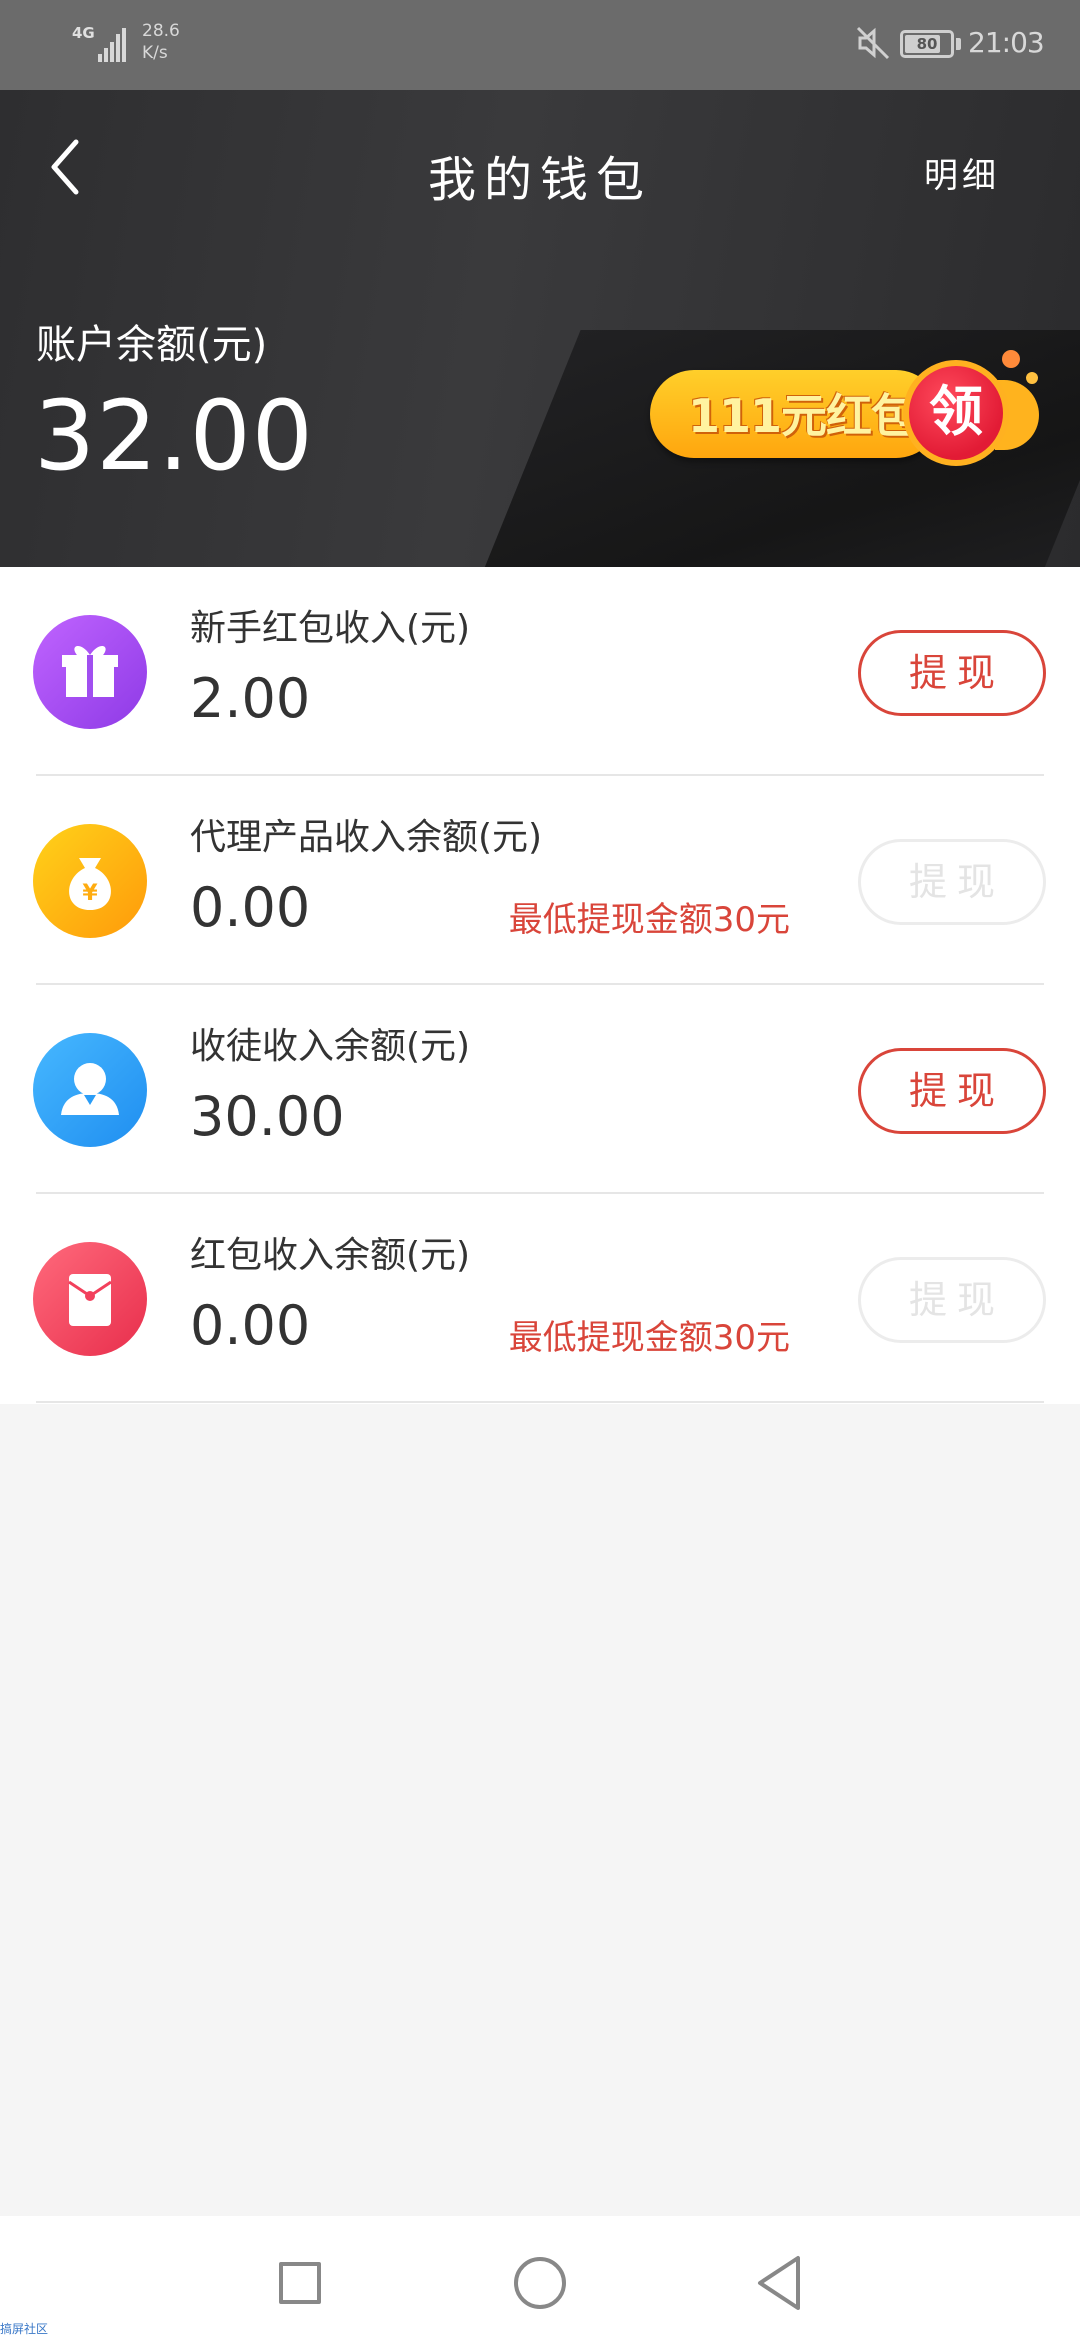  I want to click on row-label: 收徒收入余额(元), so click(330, 1046).